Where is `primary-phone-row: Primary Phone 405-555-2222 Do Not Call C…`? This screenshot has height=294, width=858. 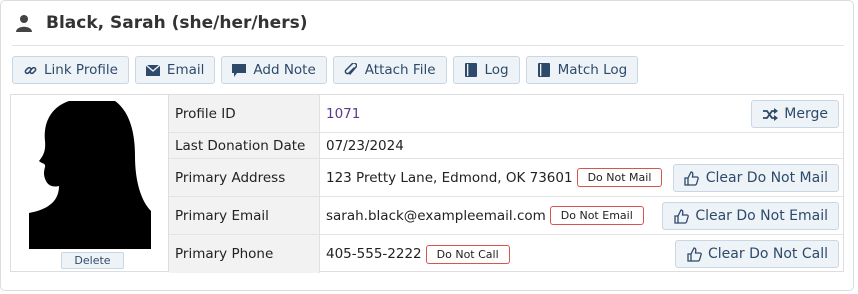 primary-phone-row: Primary Phone 405-555-2222 Do Not Call C… is located at coordinates (506, 254).